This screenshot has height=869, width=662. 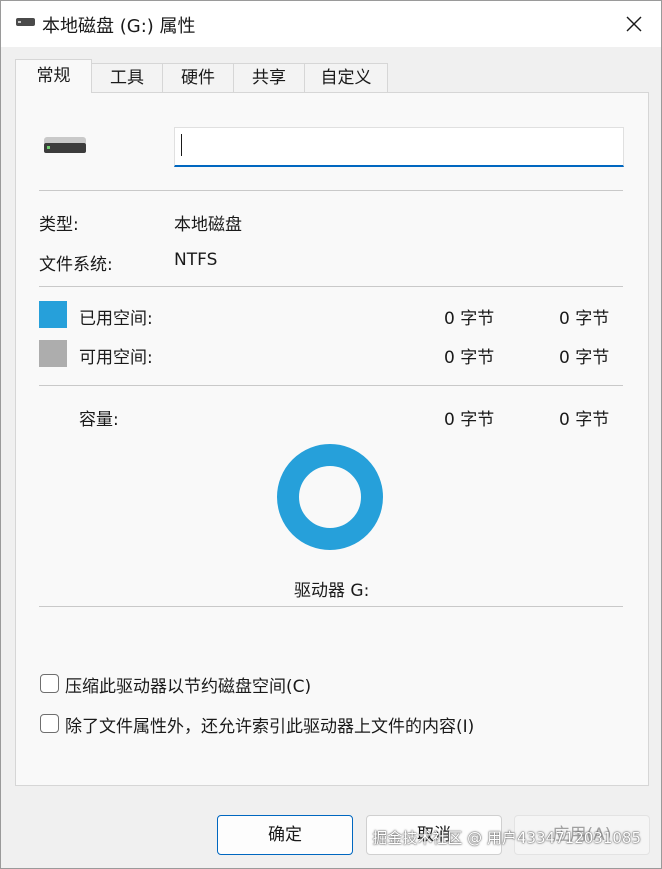 What do you see at coordinates (116, 358) in the screenshot?
I see `free-space-label: 可用空间:` at bounding box center [116, 358].